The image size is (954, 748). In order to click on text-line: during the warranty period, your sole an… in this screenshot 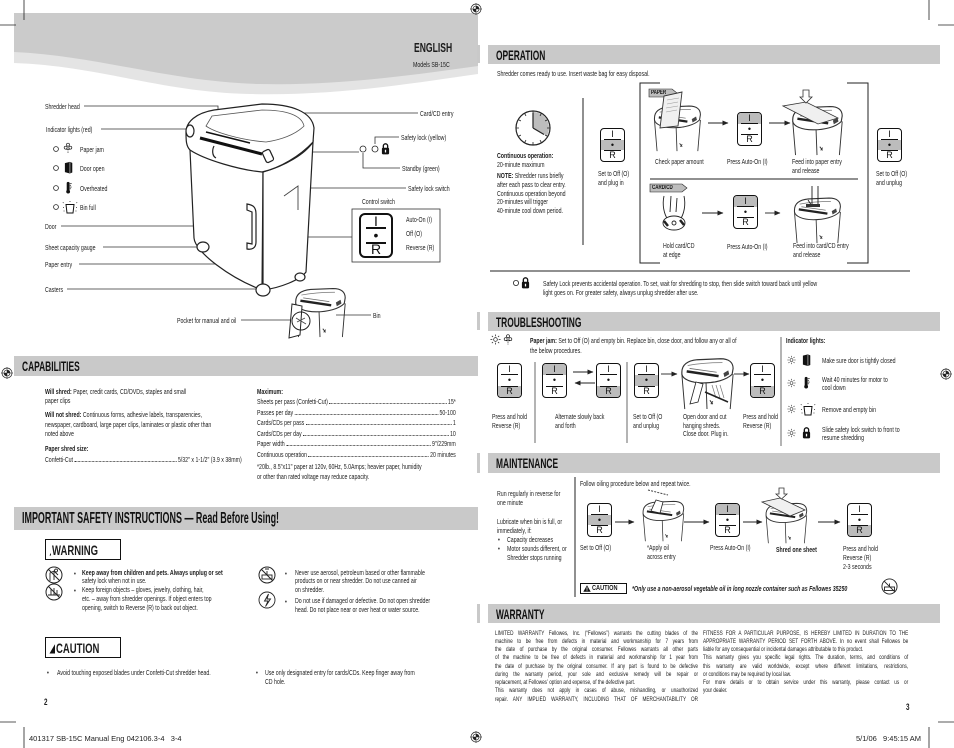, I will do `click(597, 674)`.